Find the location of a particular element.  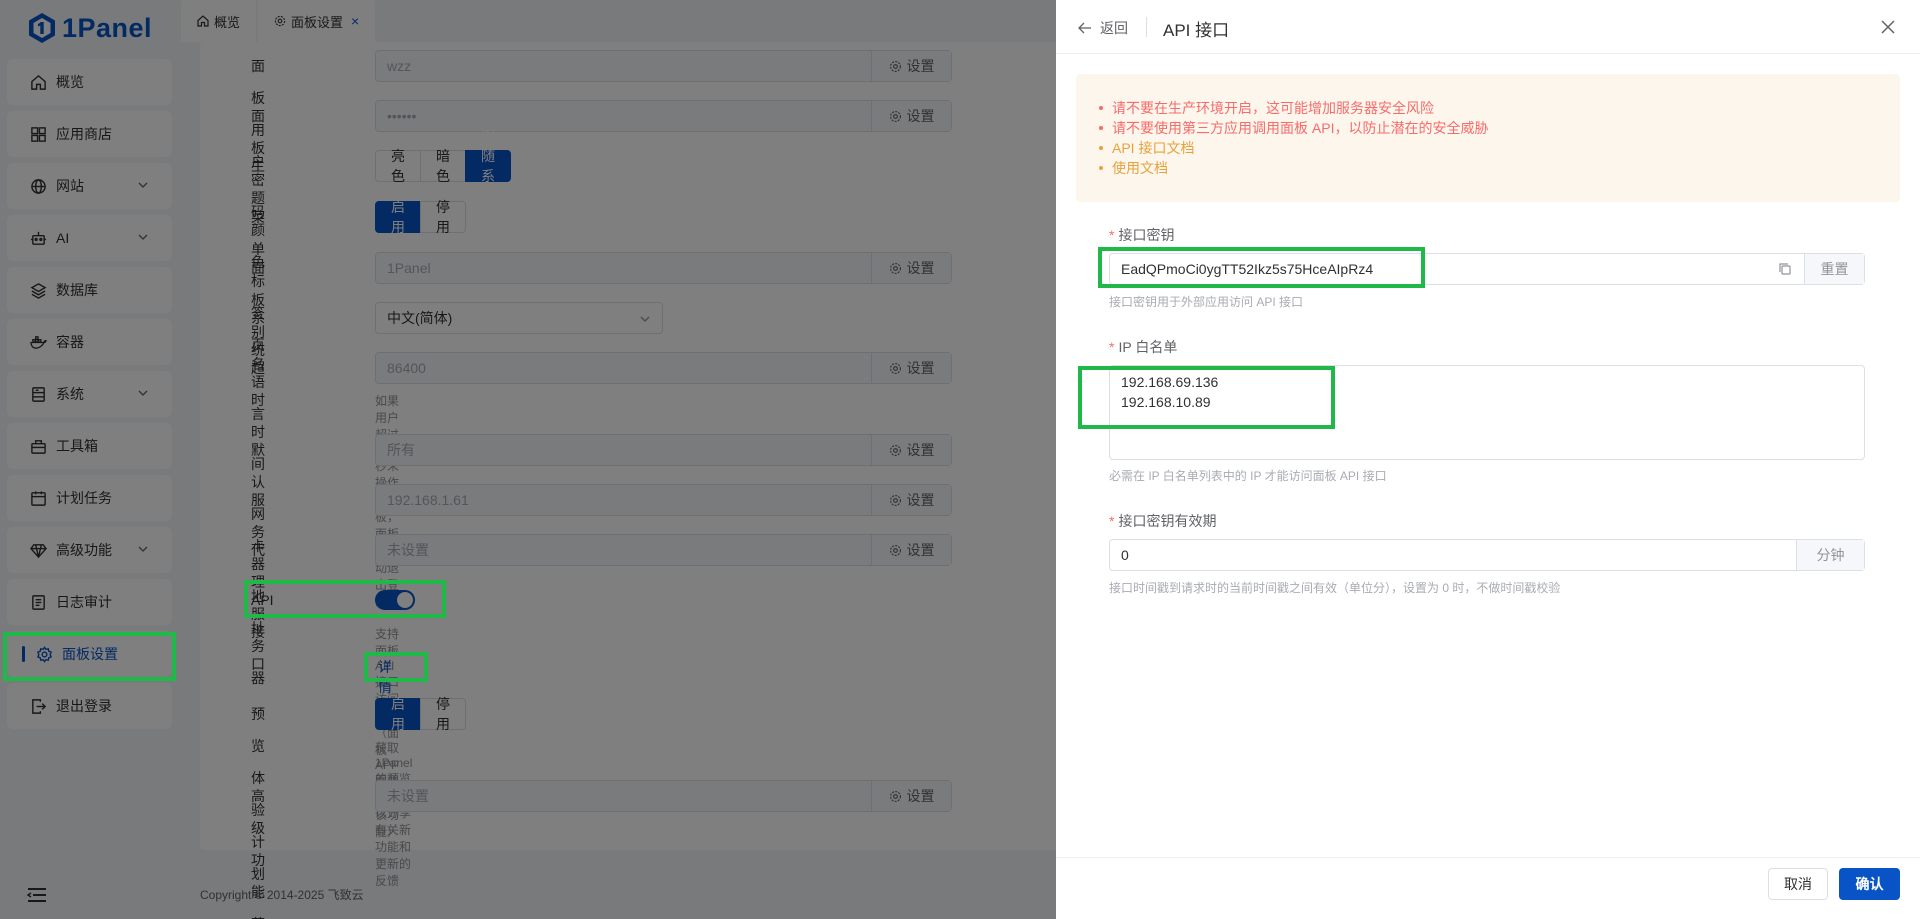

ip-whitelist-entry: 192.168.69.136 is located at coordinates (1170, 382).